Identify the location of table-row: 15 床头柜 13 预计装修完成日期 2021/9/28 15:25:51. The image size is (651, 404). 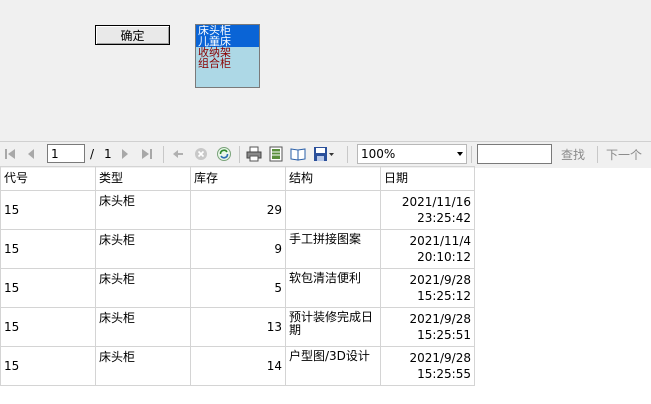
(237, 327).